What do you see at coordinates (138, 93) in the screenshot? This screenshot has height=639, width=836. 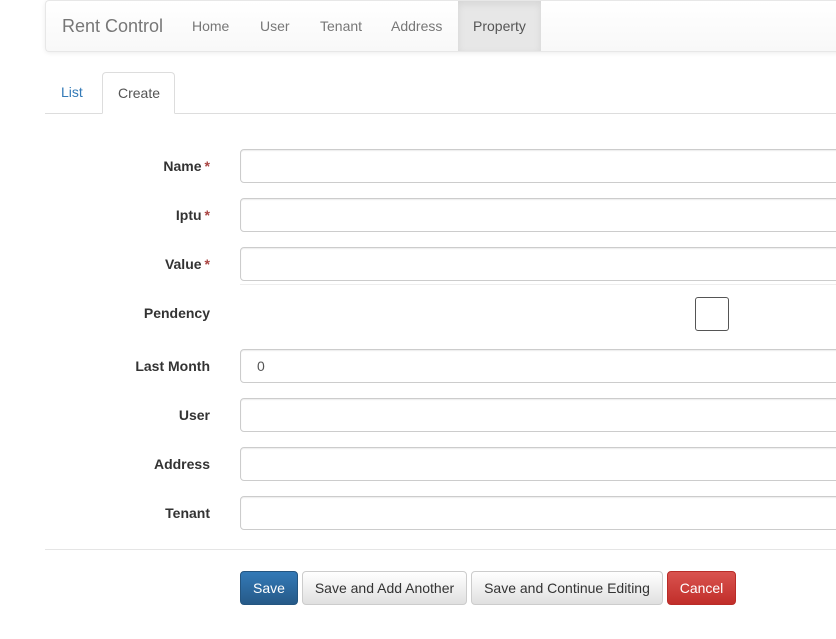 I see `tab-create: Create` at bounding box center [138, 93].